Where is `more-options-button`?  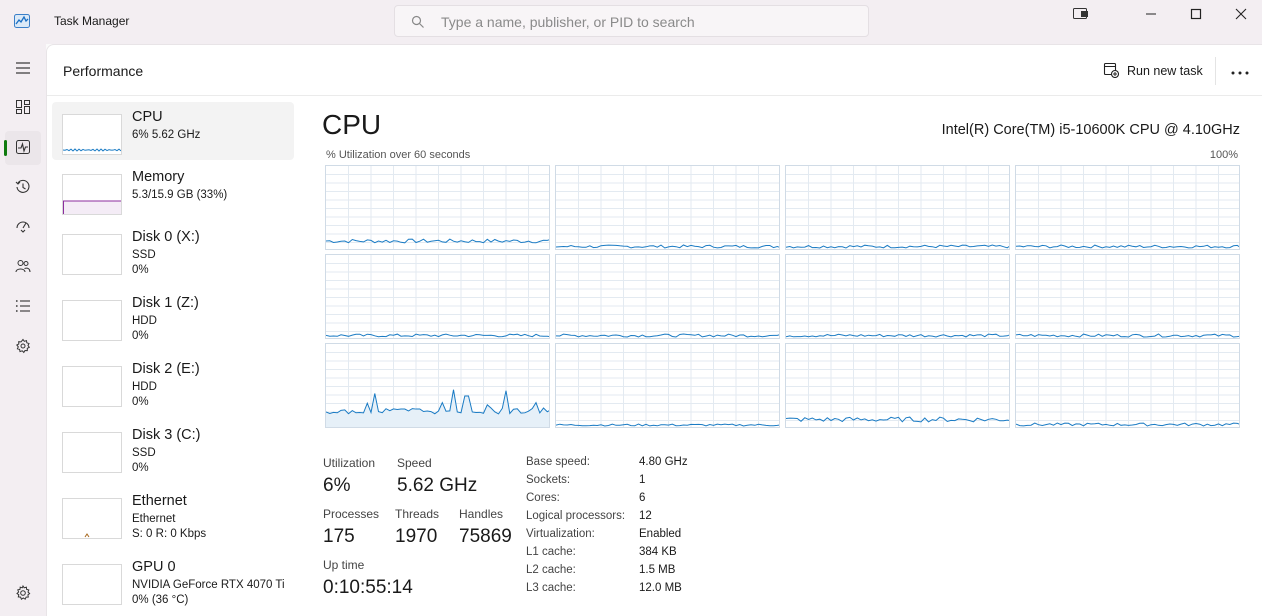 more-options-button is located at coordinates (1240, 71).